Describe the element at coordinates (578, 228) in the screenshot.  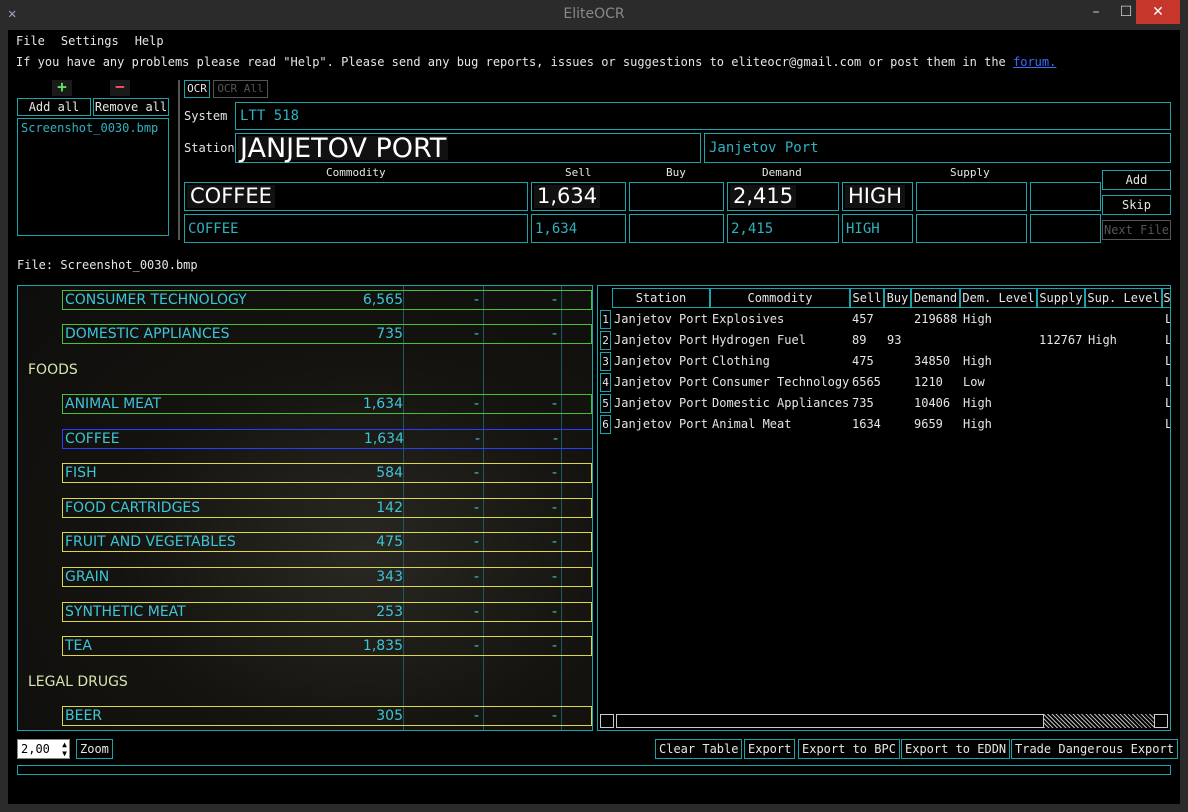
I see `sell-input: 1,634` at that location.